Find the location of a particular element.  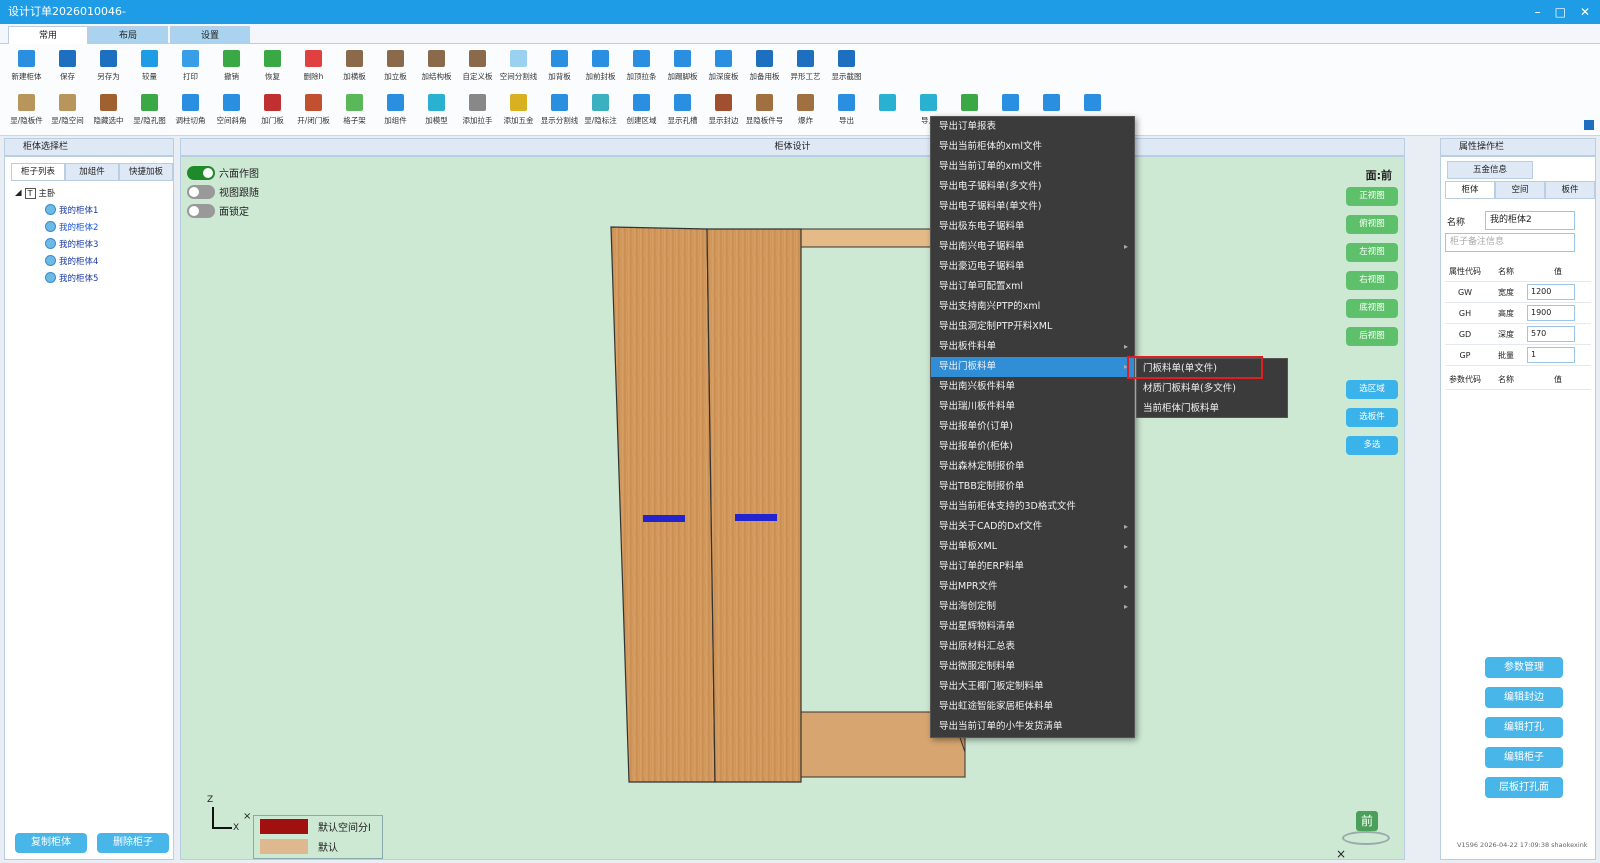

select-region-button: 选区域 is located at coordinates (1372, 389).